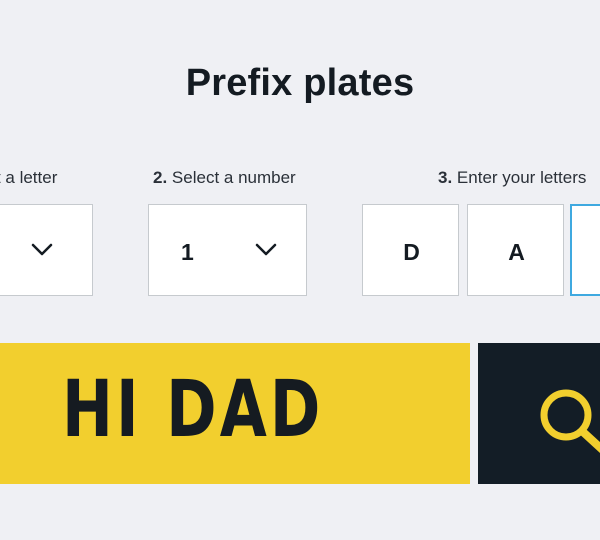 The image size is (600, 540). What do you see at coordinates (187, 252) in the screenshot?
I see `number-select-value: 1` at bounding box center [187, 252].